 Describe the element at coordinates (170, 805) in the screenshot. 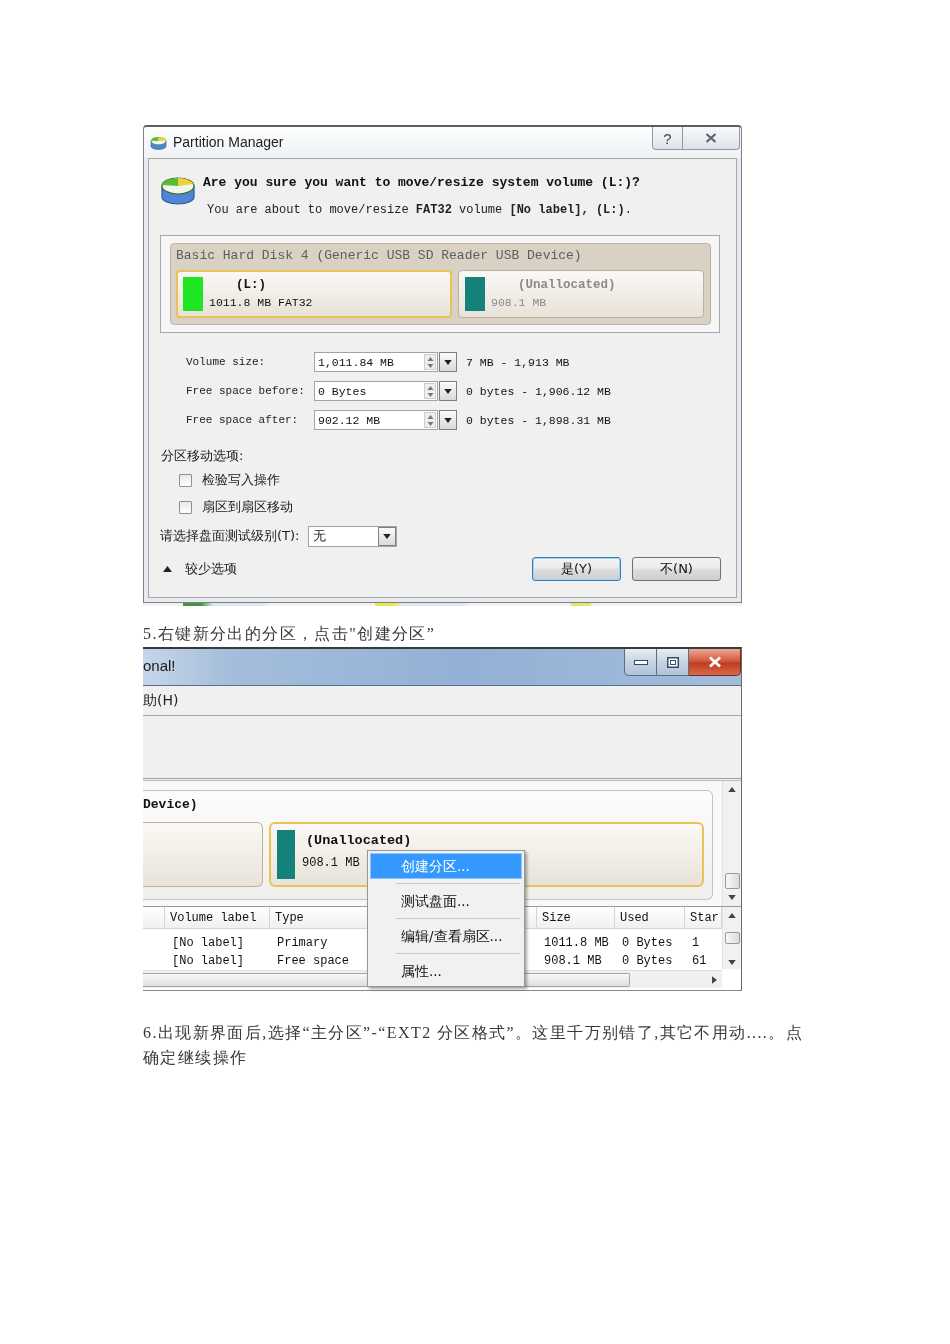

I see `disk-title: Device)` at that location.